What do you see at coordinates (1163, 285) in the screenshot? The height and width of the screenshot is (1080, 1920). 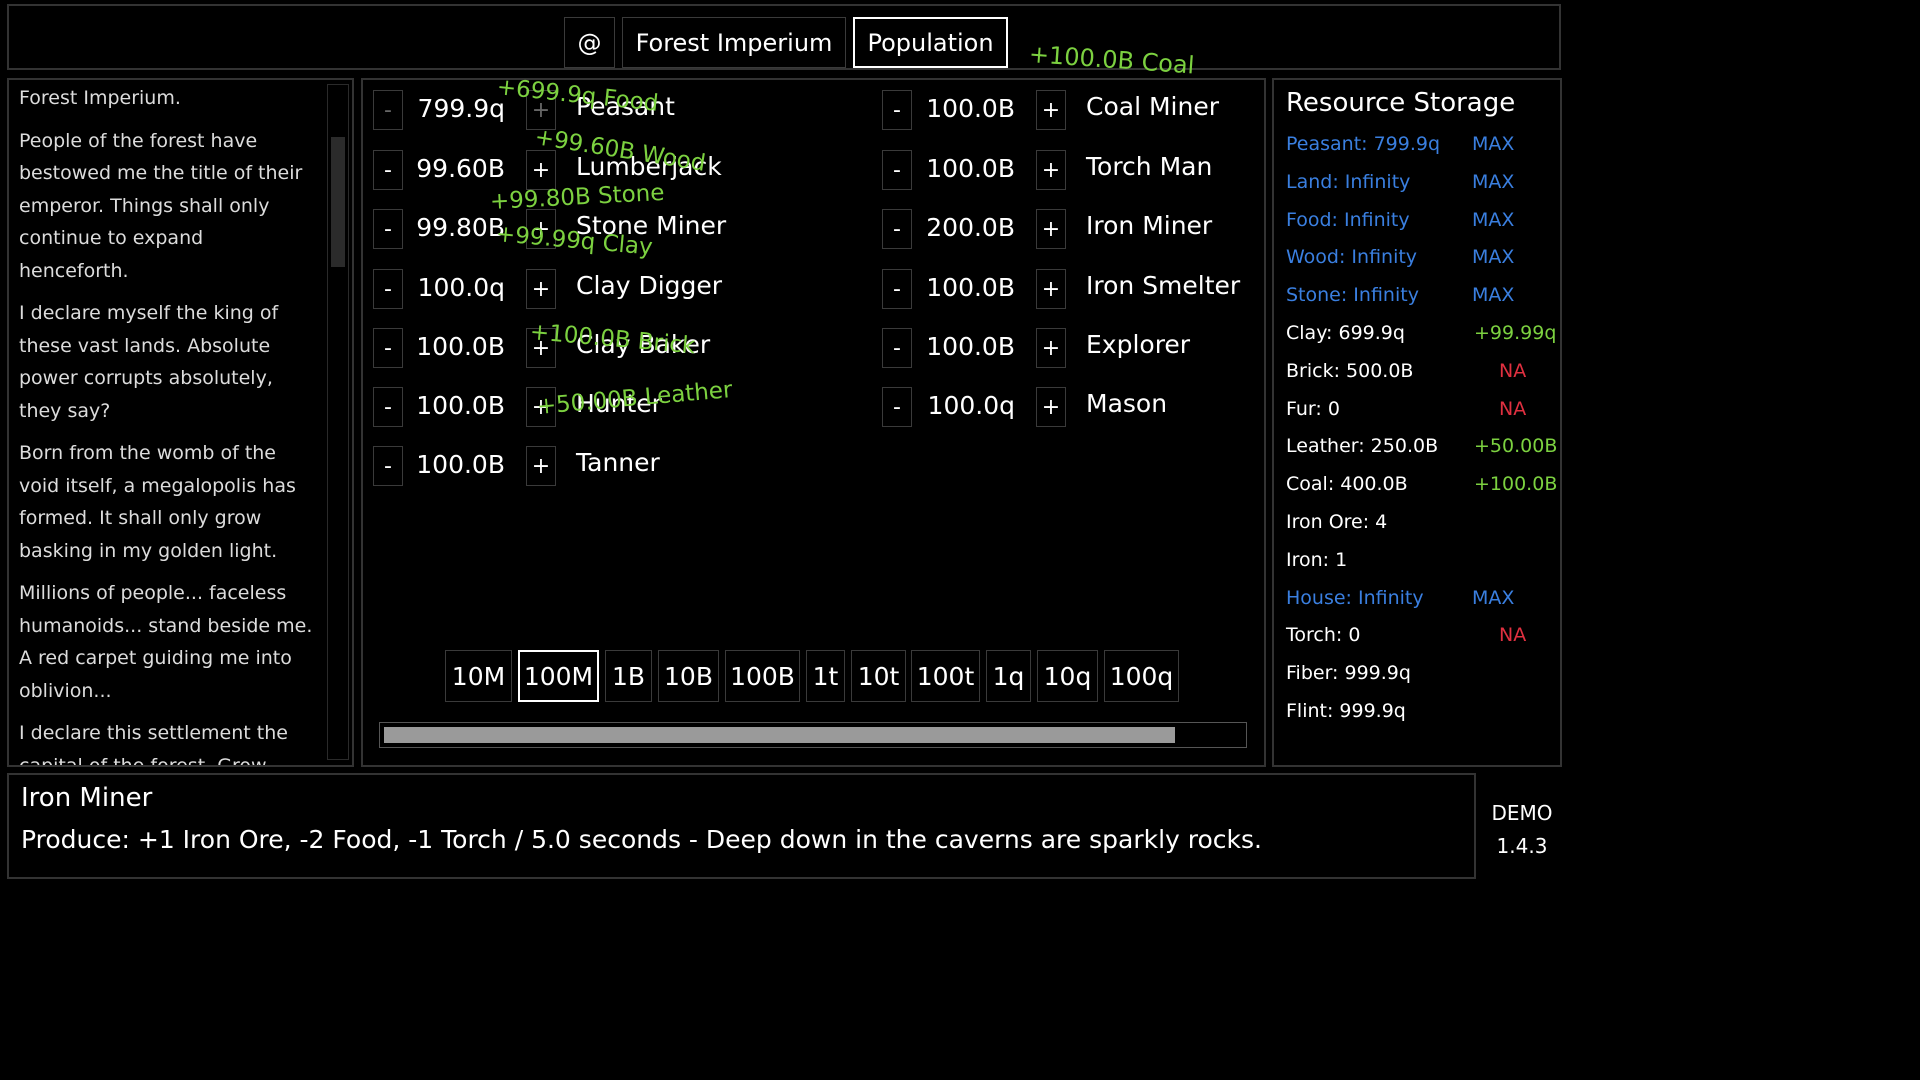 I see `iron-smelter-label: Iron Smelter` at bounding box center [1163, 285].